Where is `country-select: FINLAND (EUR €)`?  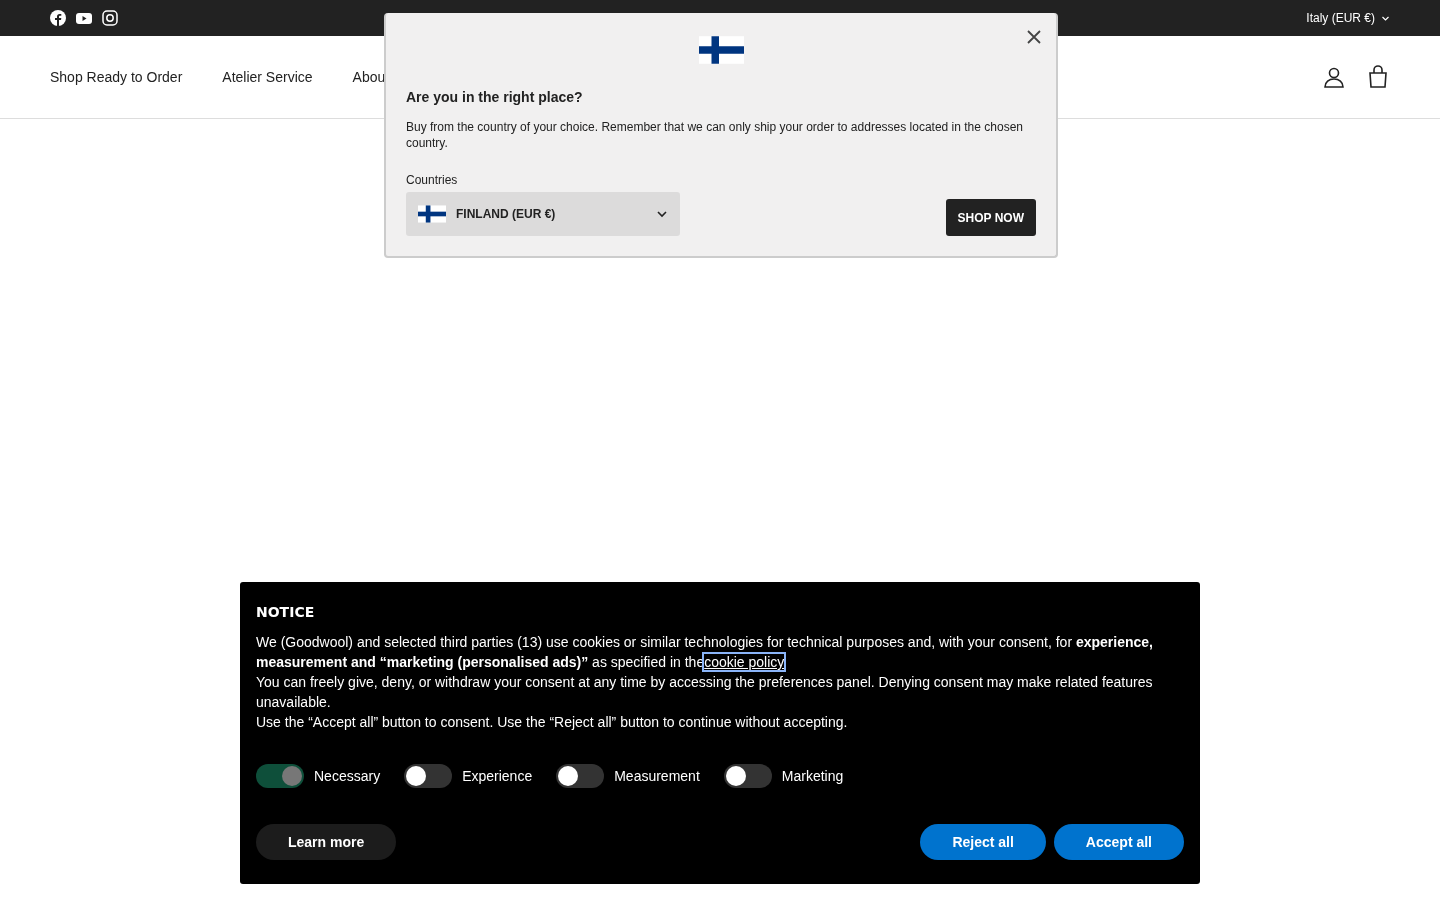
country-select: FINLAND (EUR €) is located at coordinates (543, 214).